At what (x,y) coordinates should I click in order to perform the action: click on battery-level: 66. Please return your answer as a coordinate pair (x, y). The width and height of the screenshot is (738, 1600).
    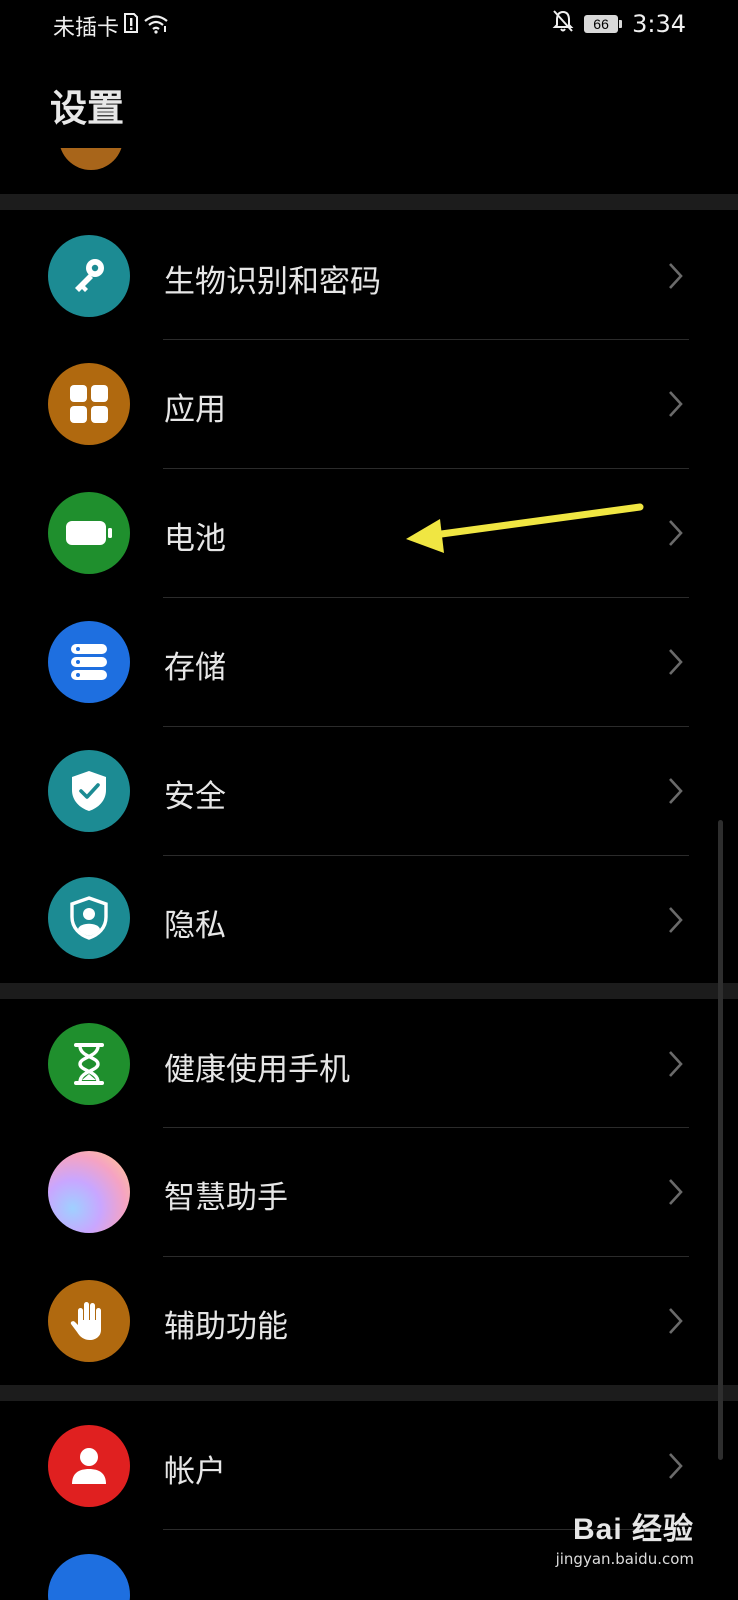
    Looking at the image, I should click on (601, 24).